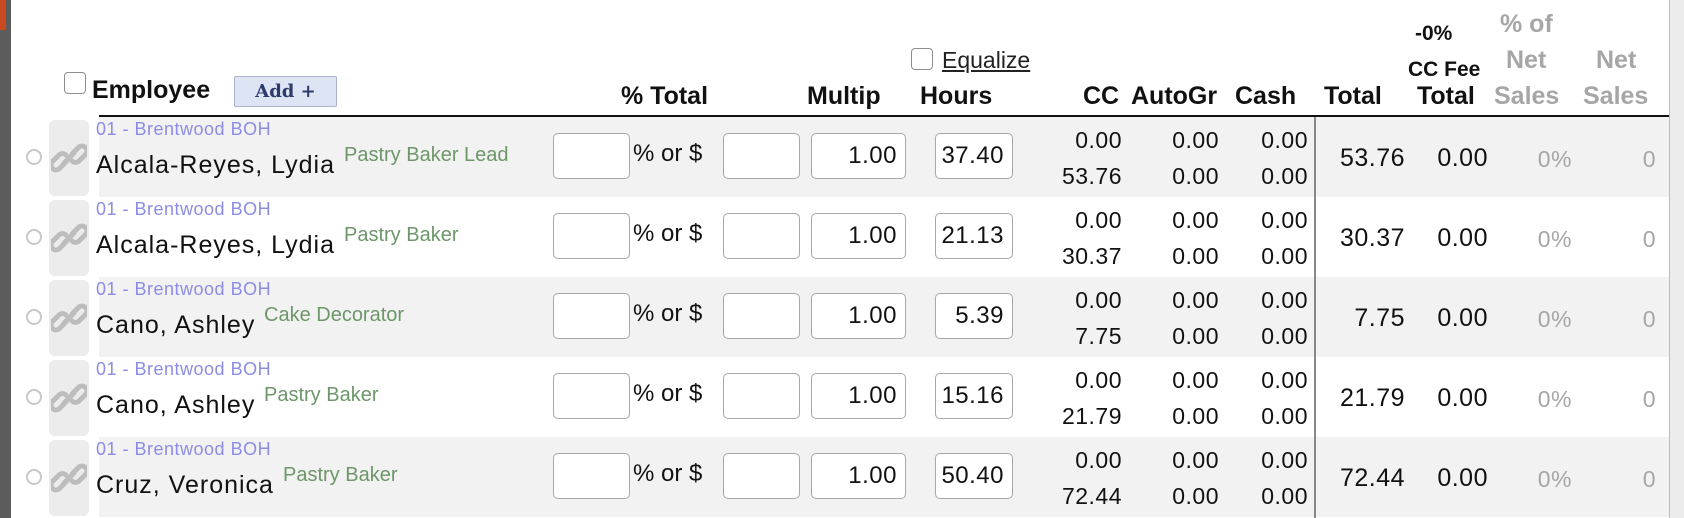 This screenshot has width=1684, height=518. I want to click on equalize-checkbox, so click(922, 59).